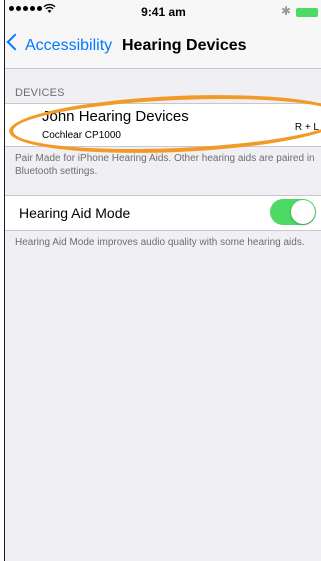 Image resolution: width=321 pixels, height=561 pixels. What do you see at coordinates (68, 46) in the screenshot?
I see `back-button: Accessibility` at bounding box center [68, 46].